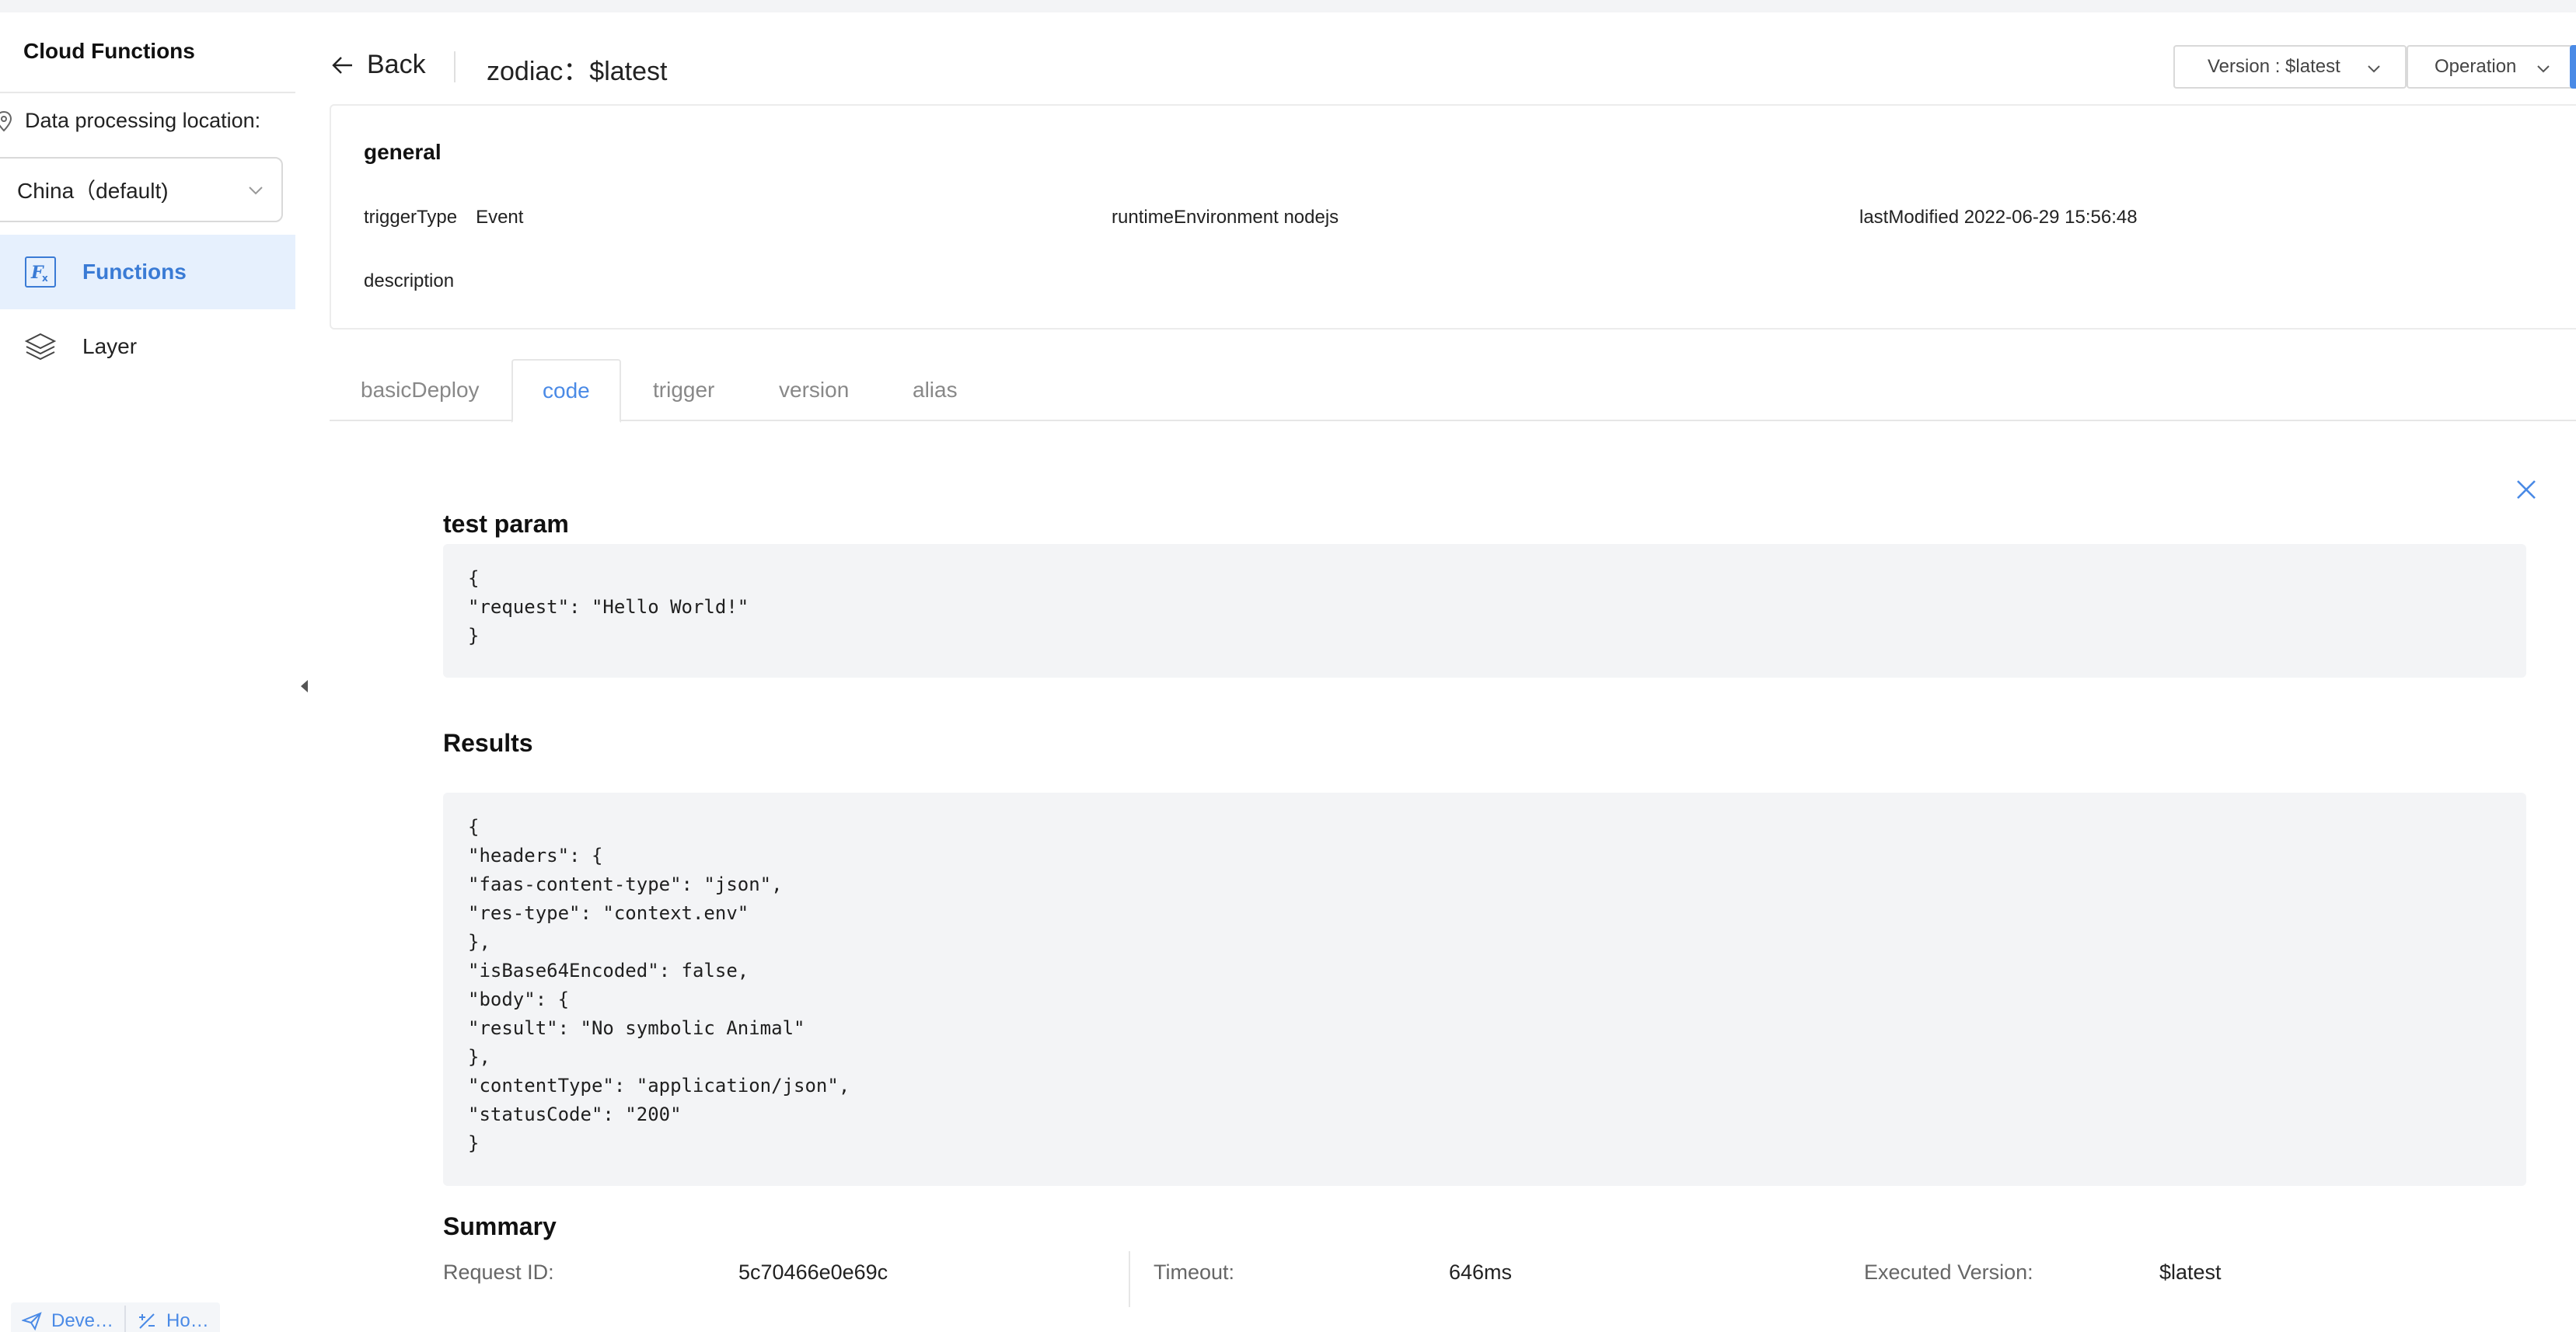 The height and width of the screenshot is (1332, 2576). Describe the element at coordinates (6, 121) in the screenshot. I see `location-pin-icon` at that location.